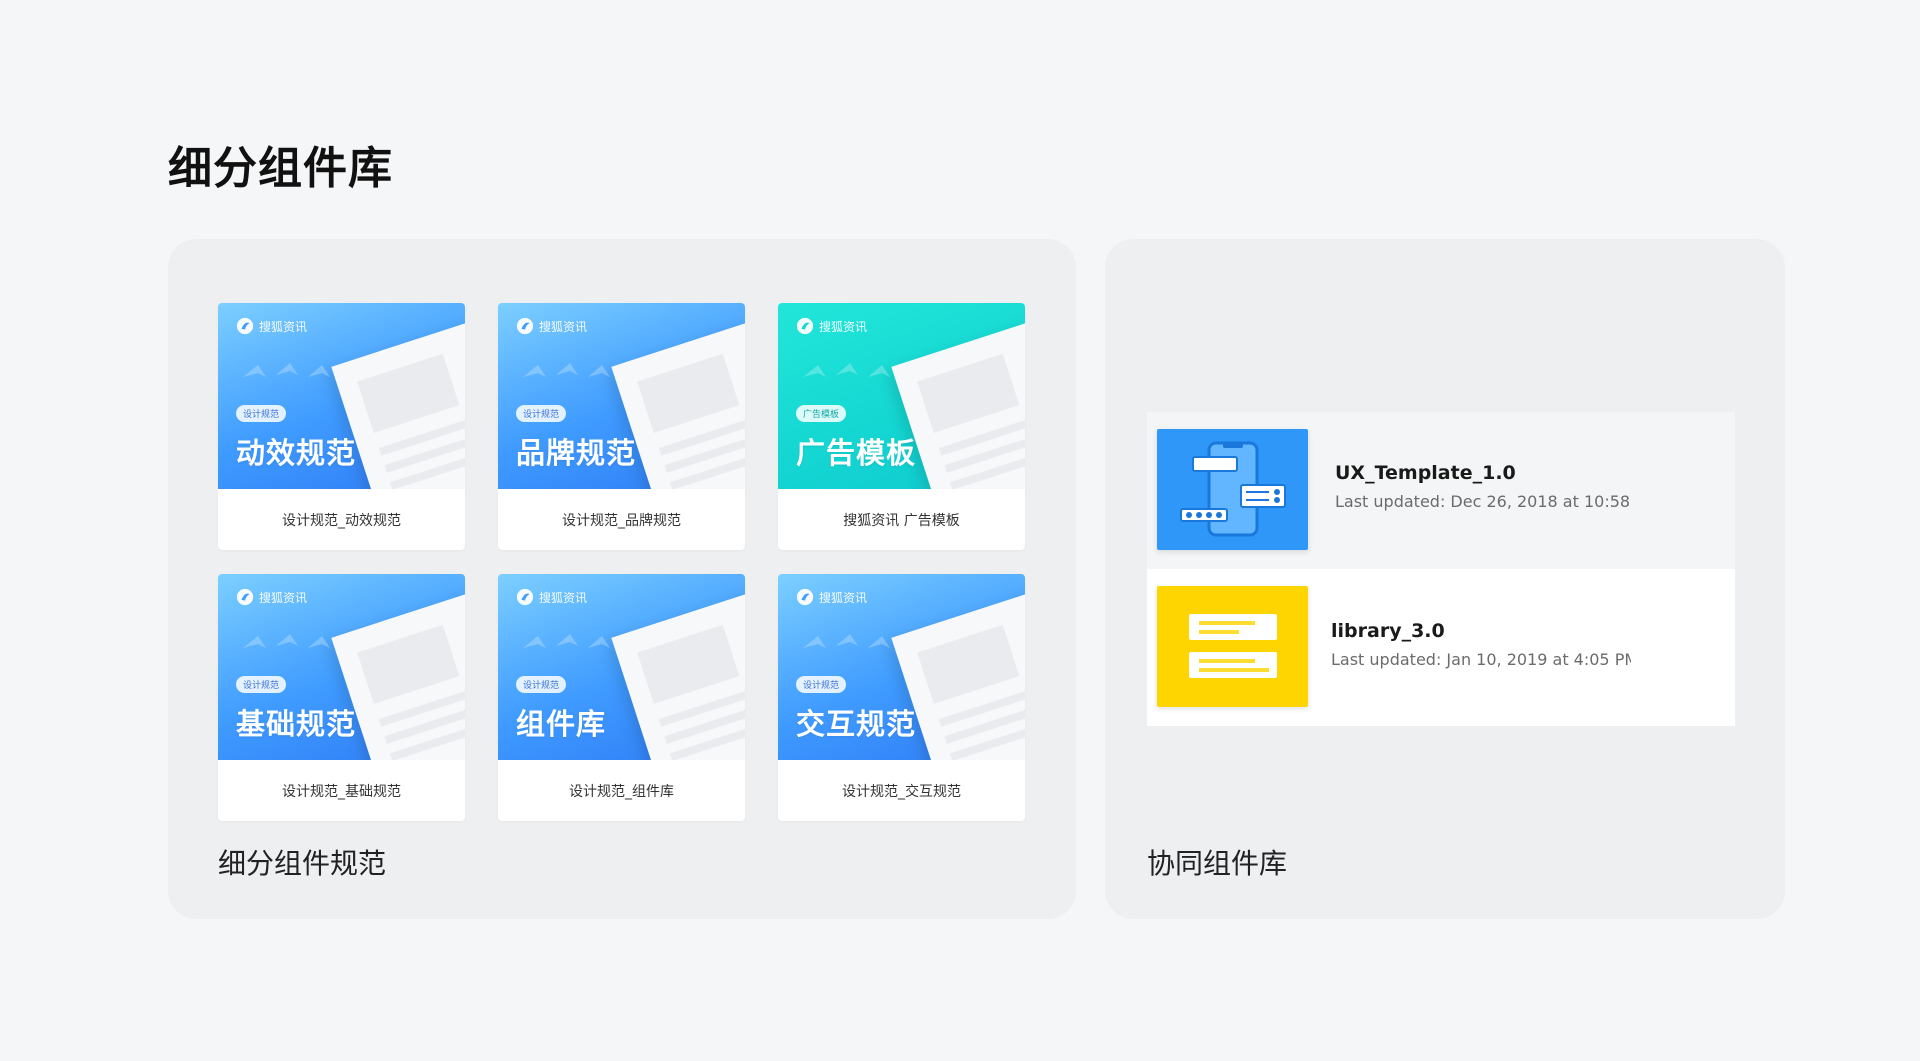 Image resolution: width=1920 pixels, height=1061 pixels. Describe the element at coordinates (821, 413) in the screenshot. I see `card-tag: 广告模板` at that location.